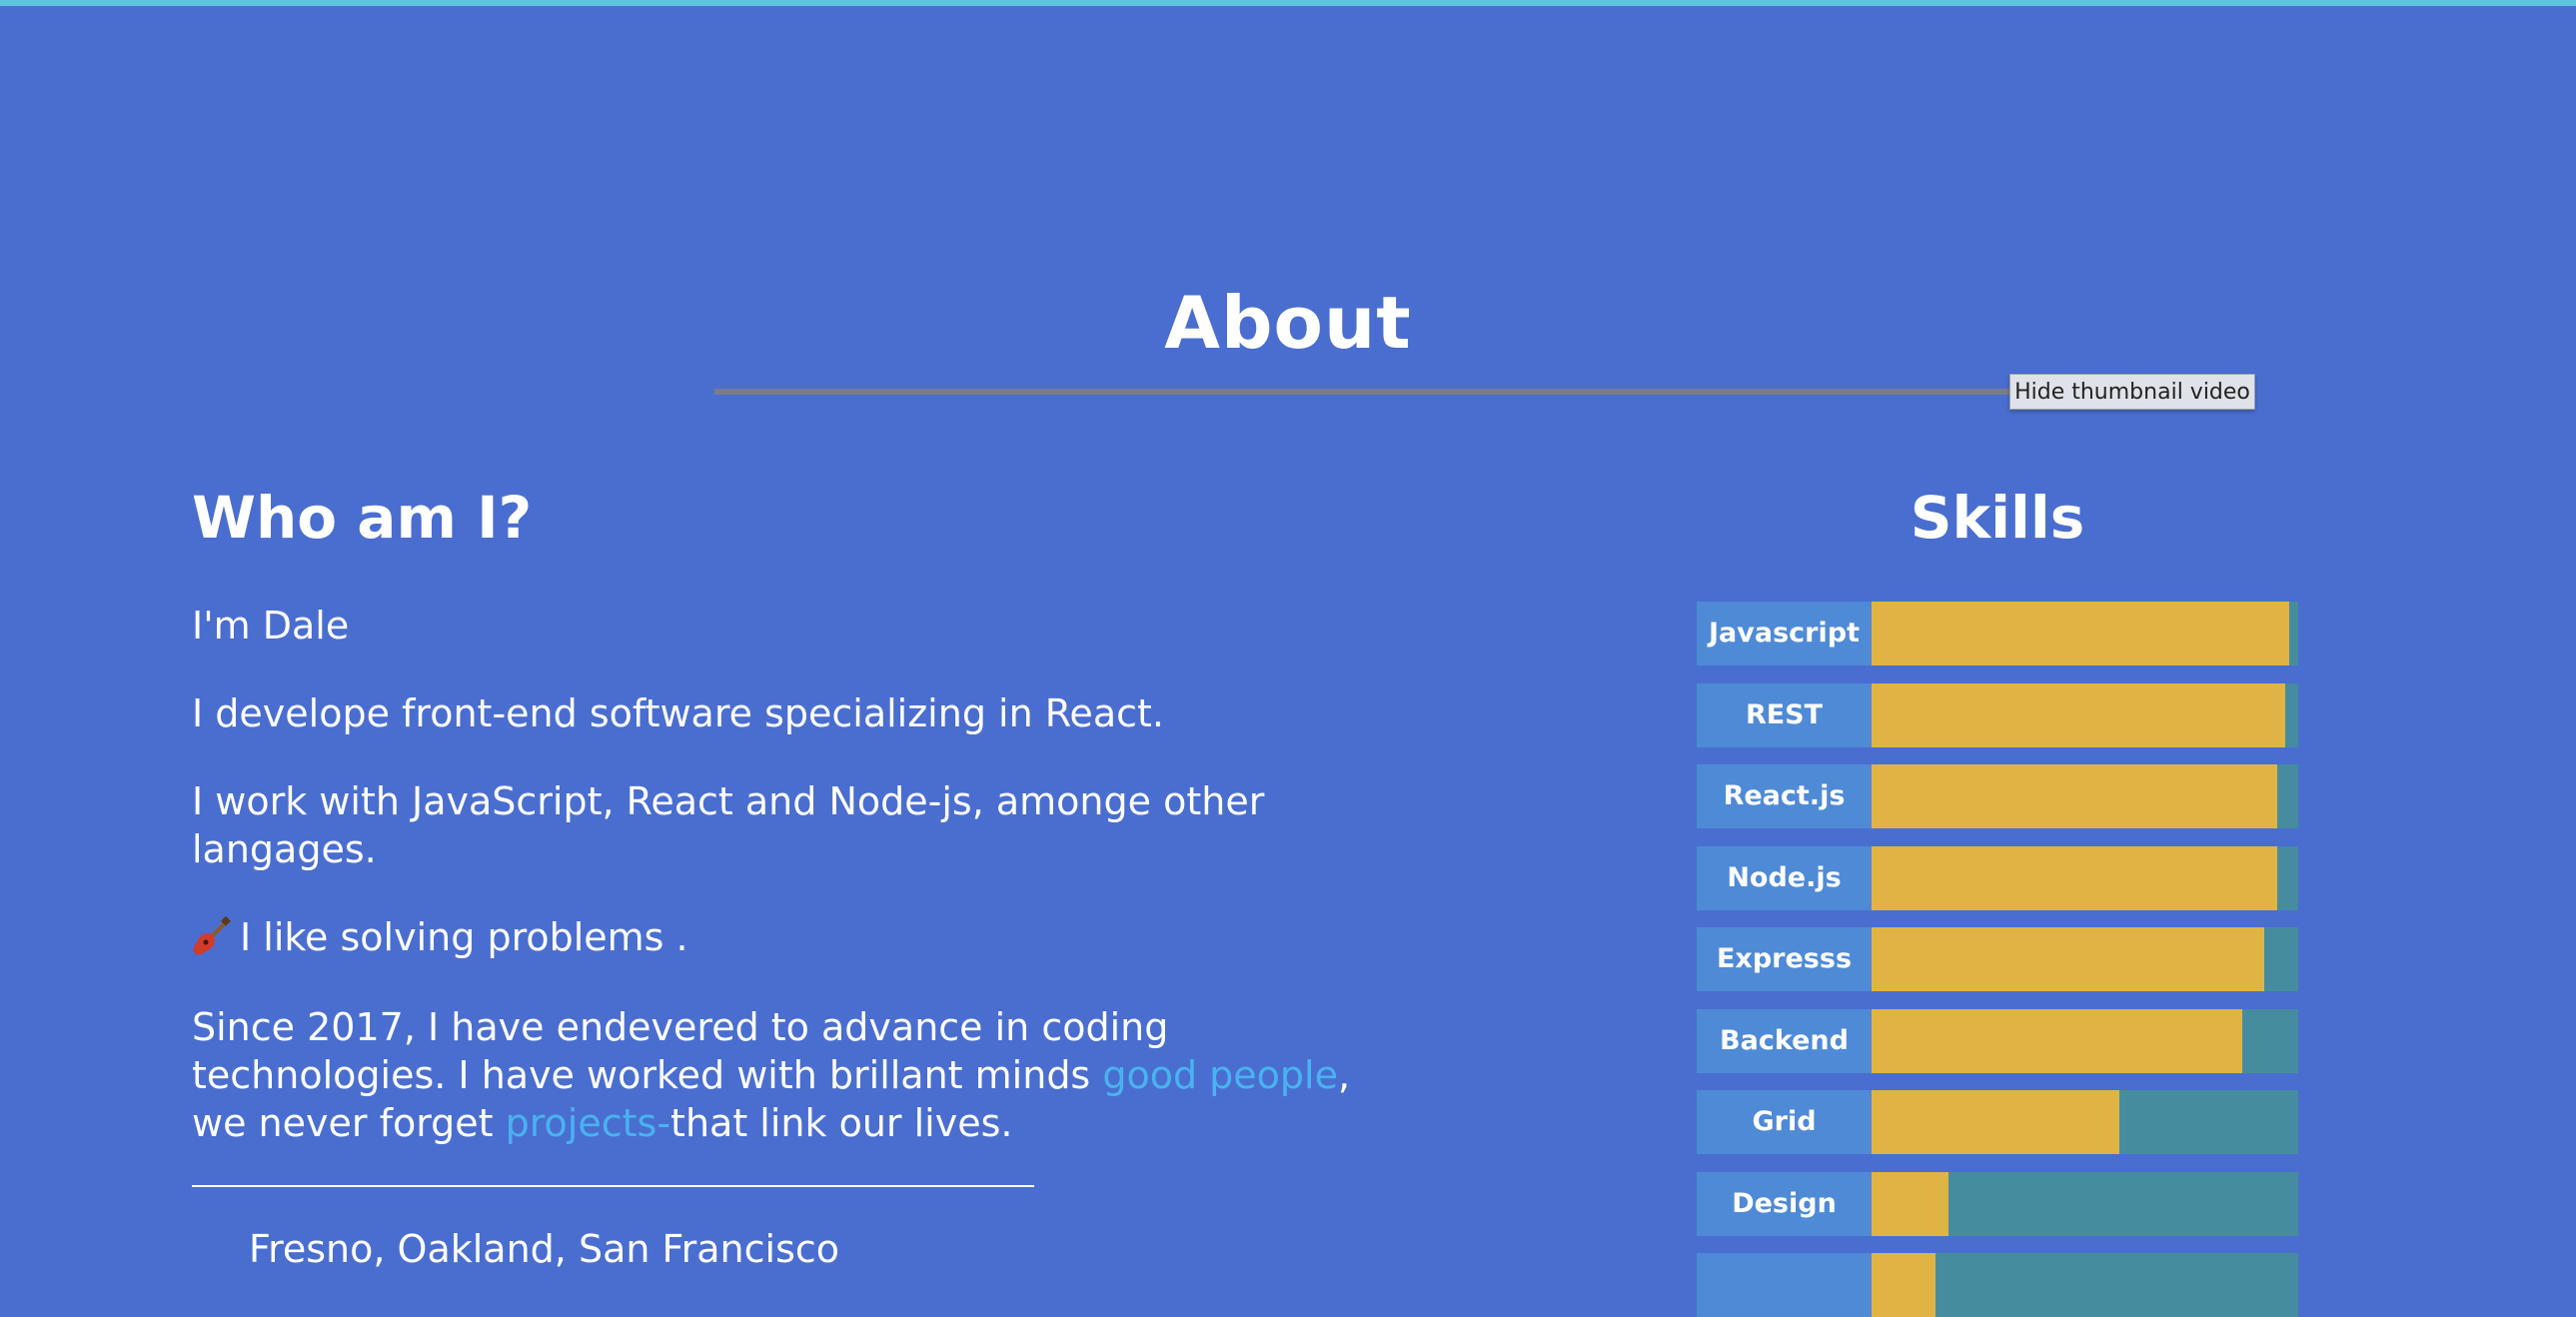  I want to click on bio-paragraph-3: I like solving problems ., so click(771, 937).